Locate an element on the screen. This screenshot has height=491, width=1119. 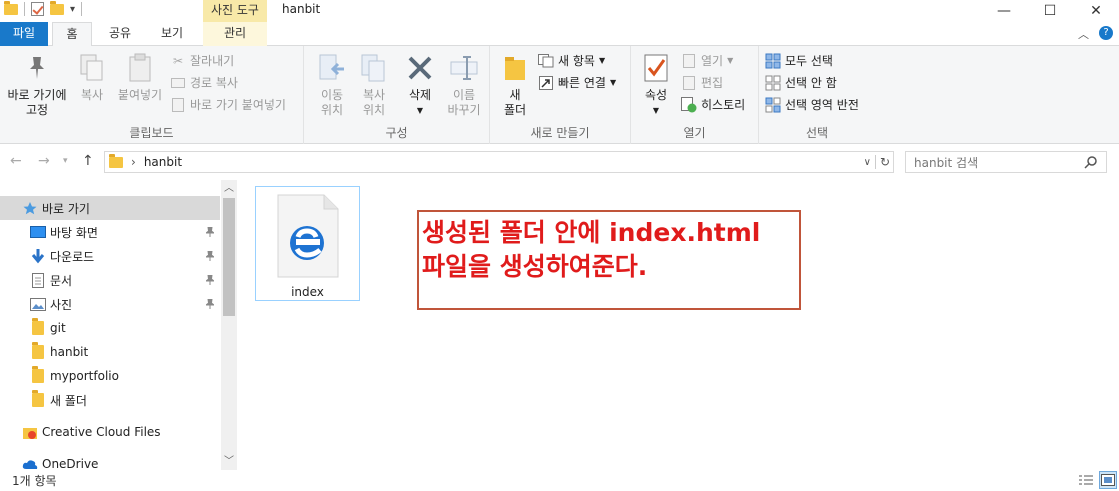
copy-path-icon is located at coordinates (178, 83).